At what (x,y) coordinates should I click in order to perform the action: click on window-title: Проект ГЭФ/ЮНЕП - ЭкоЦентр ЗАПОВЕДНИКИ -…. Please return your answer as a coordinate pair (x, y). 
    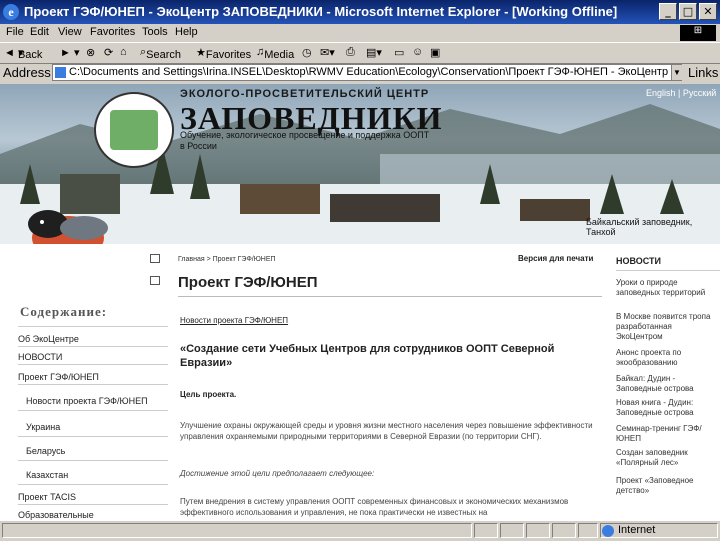
    Looking at the image, I should click on (321, 11).